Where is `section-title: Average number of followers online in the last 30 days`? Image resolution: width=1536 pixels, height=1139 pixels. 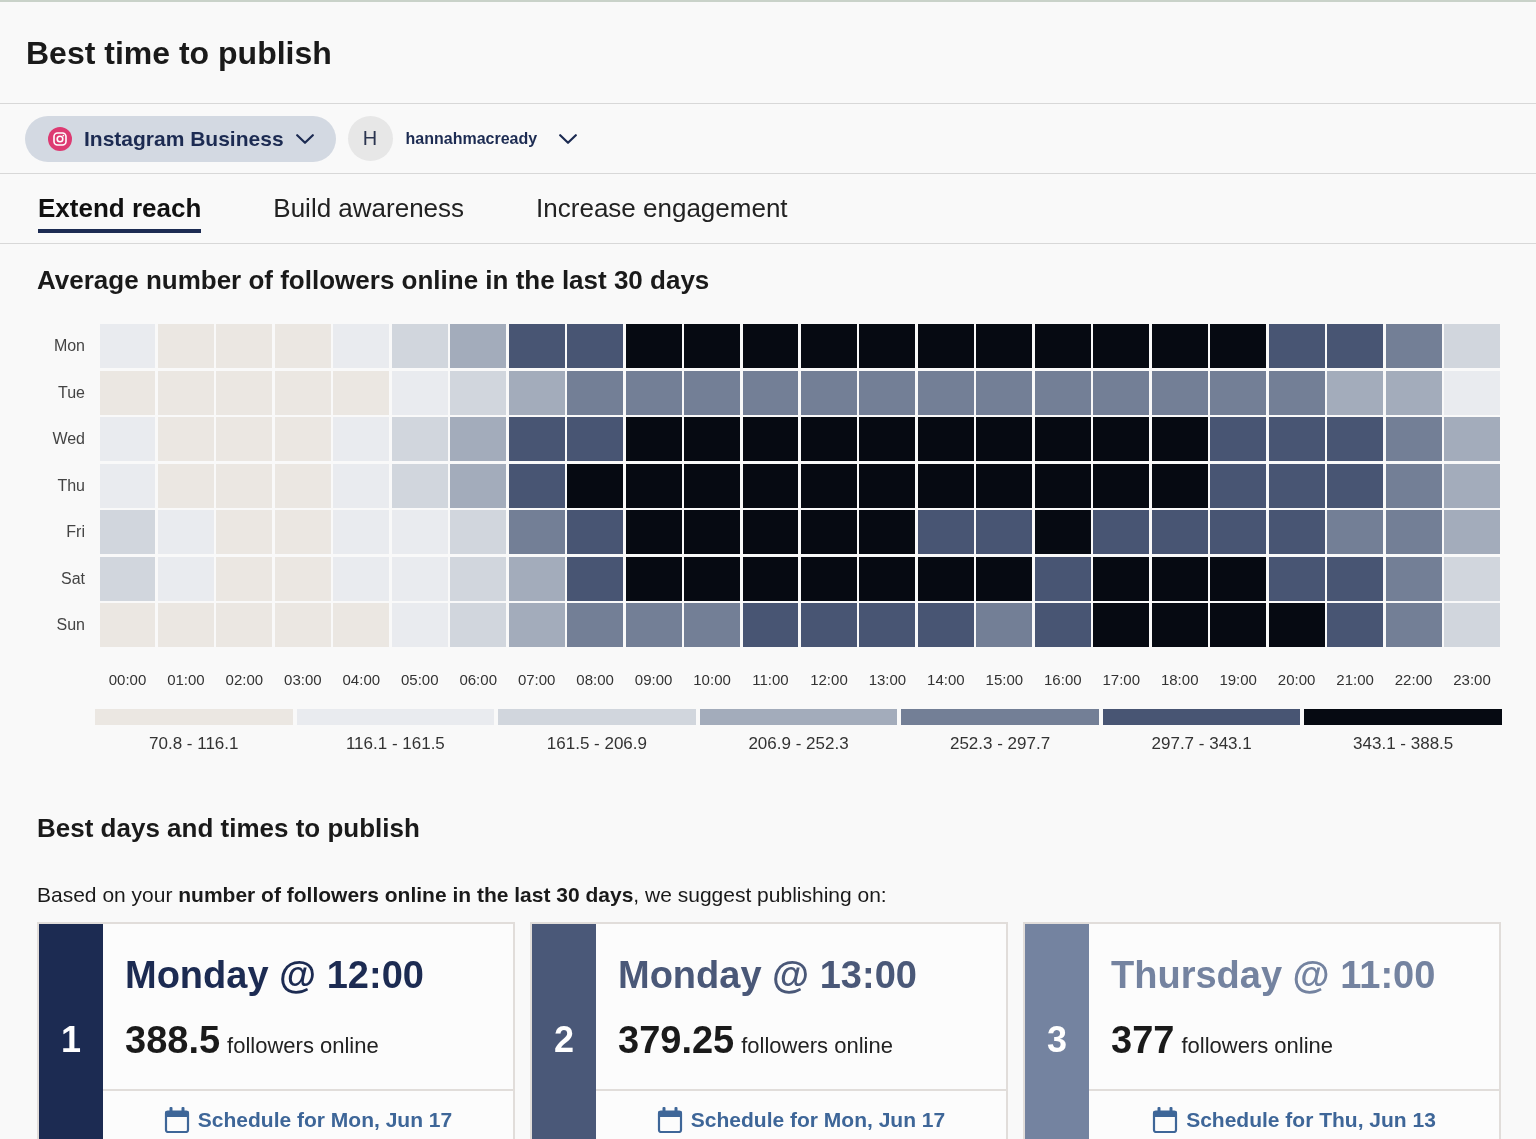
section-title: Average number of followers online in the last 30 days is located at coordinates (374, 280).